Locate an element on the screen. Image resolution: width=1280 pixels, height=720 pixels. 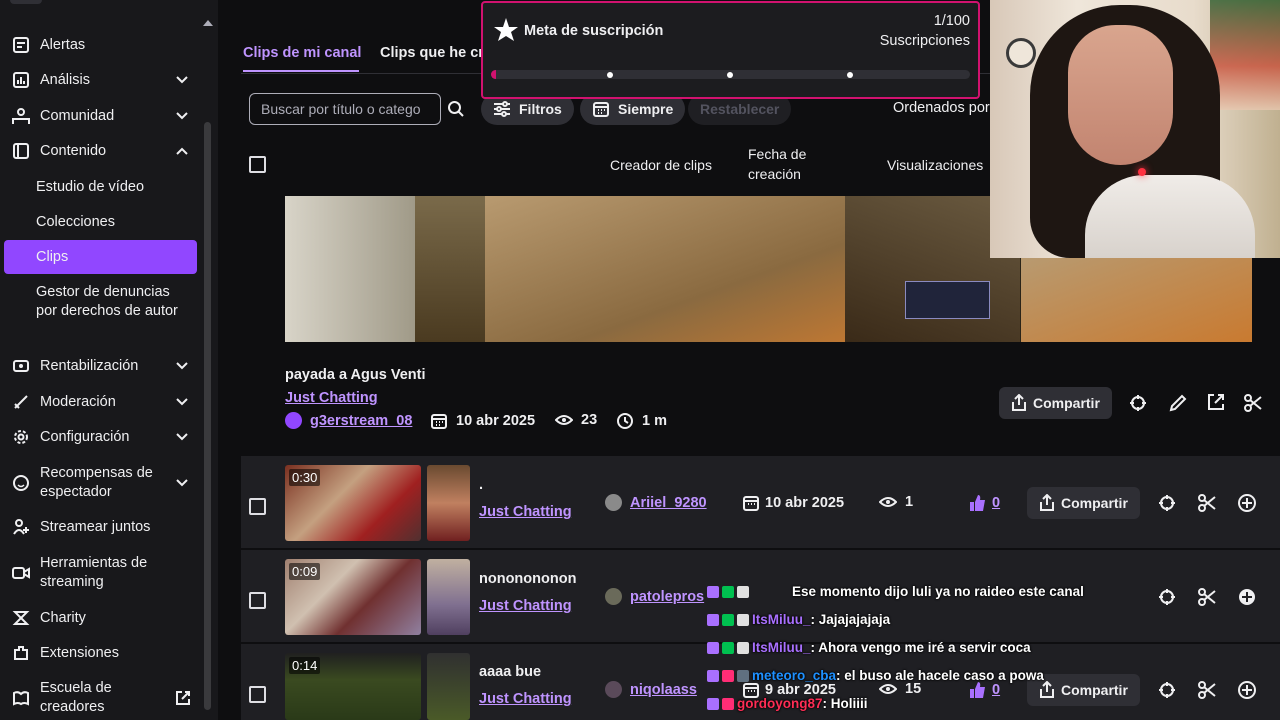
sidebar-item-rentabilizacion: Rentabilización is located at coordinates (100, 366).